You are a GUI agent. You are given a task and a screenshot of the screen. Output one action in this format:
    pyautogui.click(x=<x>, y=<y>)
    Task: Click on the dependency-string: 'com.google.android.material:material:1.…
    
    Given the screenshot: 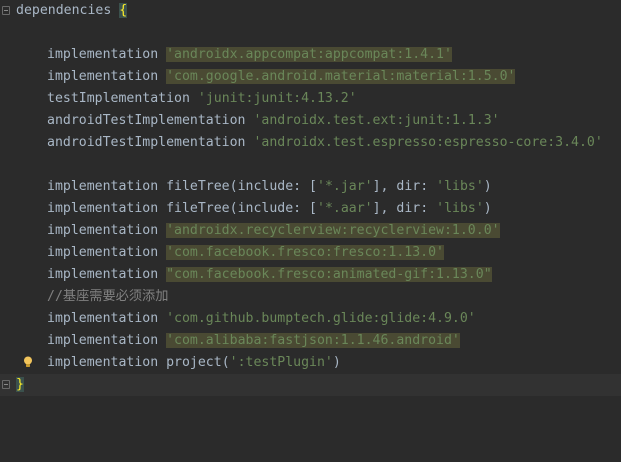 What is the action you would take?
    pyautogui.click(x=341, y=76)
    